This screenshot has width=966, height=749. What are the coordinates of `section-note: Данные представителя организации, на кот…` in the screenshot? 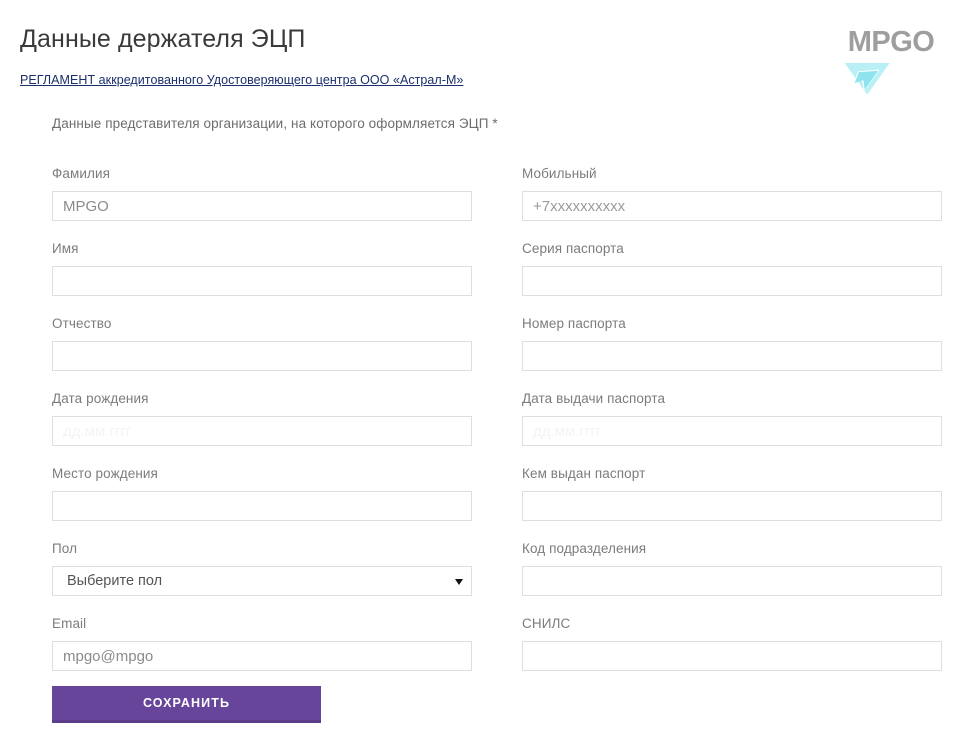 It's located at (275, 123).